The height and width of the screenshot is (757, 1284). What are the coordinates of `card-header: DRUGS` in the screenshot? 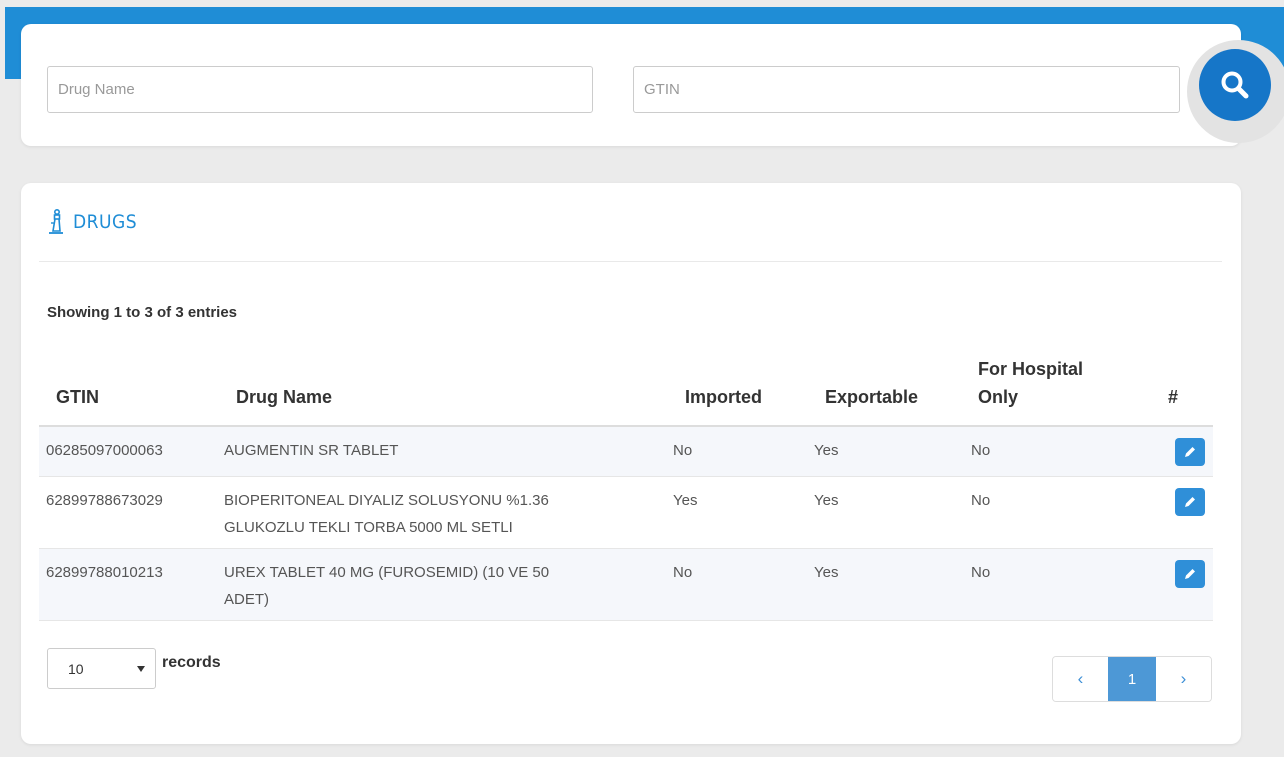 It's located at (92, 222).